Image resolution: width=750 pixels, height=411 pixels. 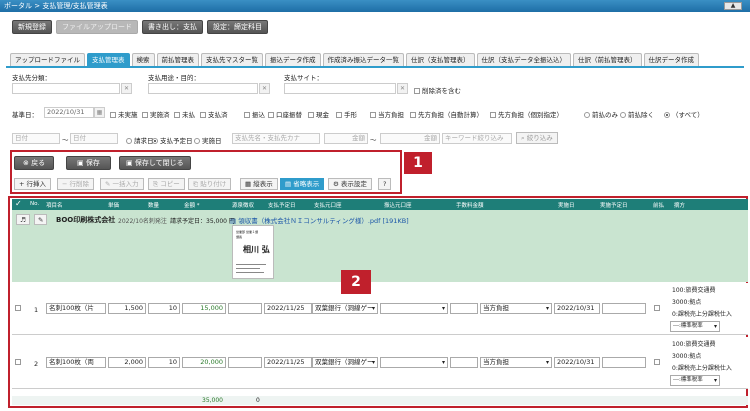 What do you see at coordinates (172, 140) in the screenshot?
I see `date-kind-scheduled: 支払予定日` at bounding box center [172, 140].